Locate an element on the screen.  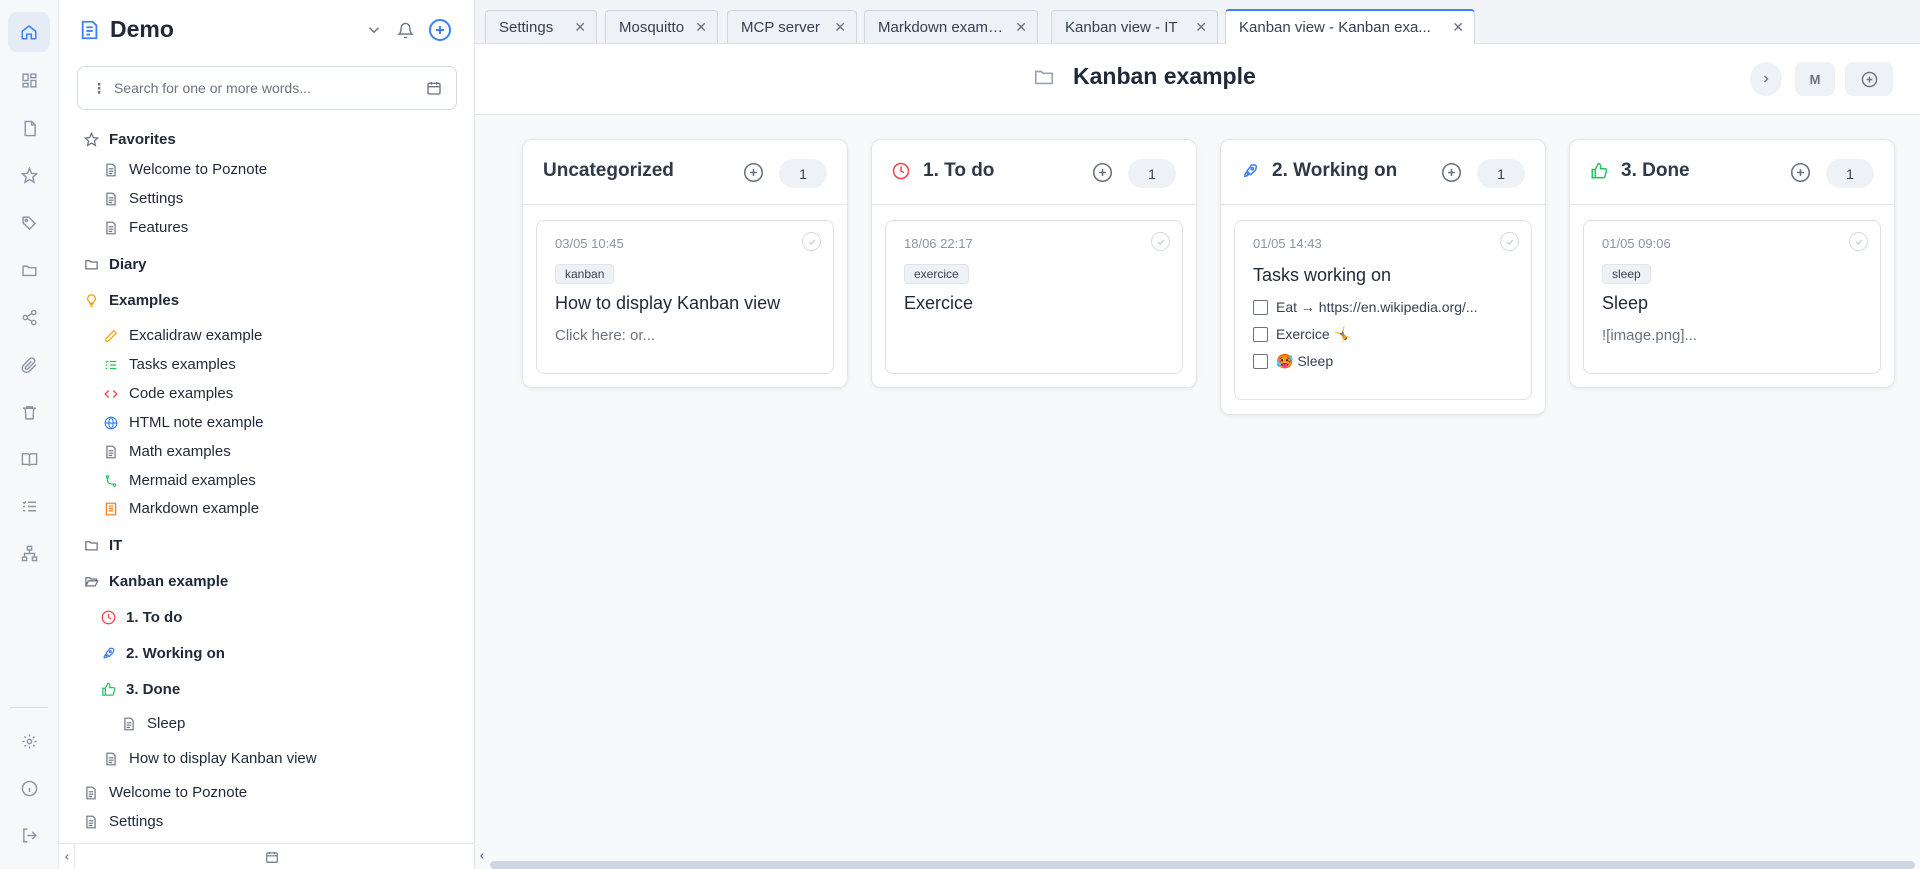
dashboard-icon is located at coordinates (29, 80).